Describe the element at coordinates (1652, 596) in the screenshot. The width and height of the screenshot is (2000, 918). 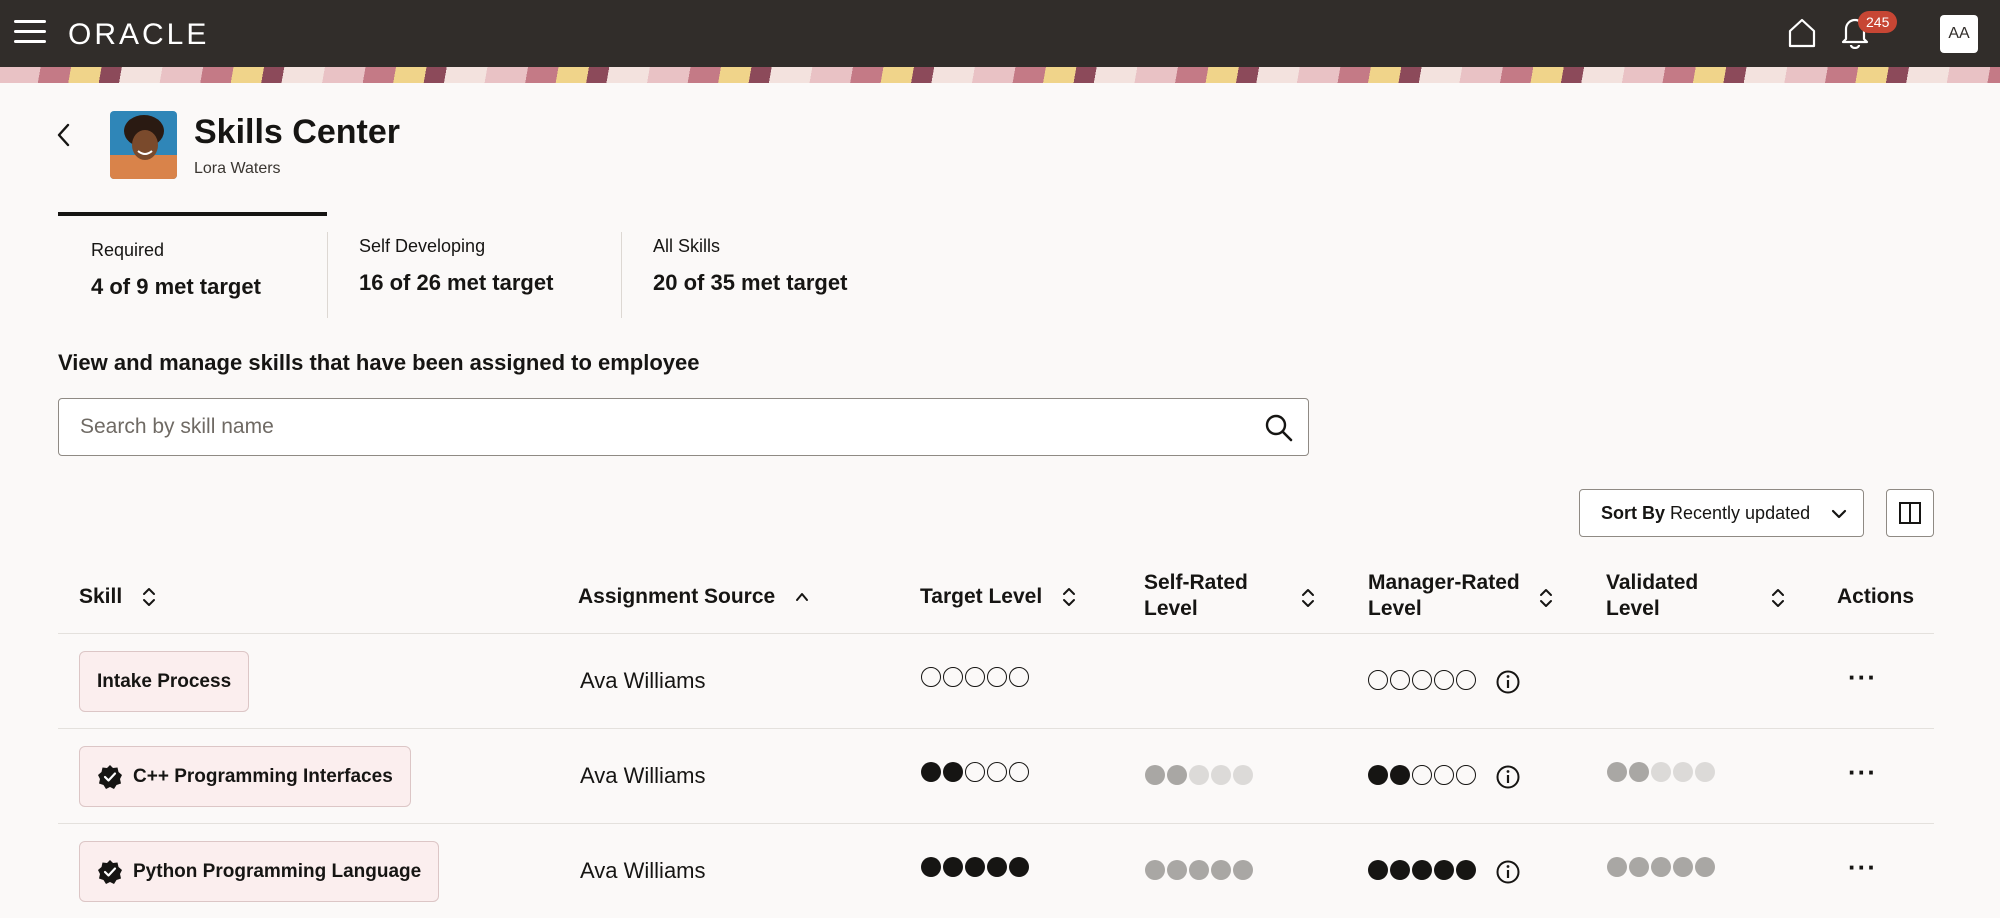
I see `column-validated-level: Validated Level` at that location.